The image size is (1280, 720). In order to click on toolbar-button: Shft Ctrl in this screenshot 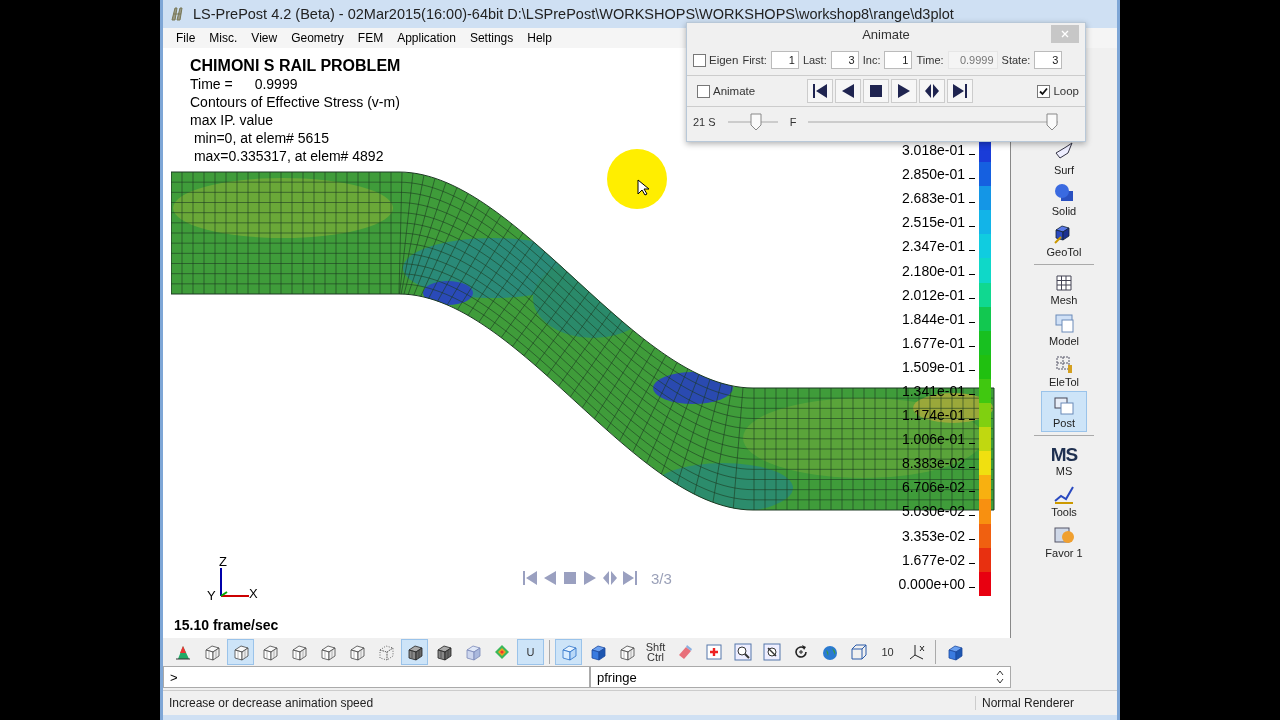, I will do `click(655, 652)`.